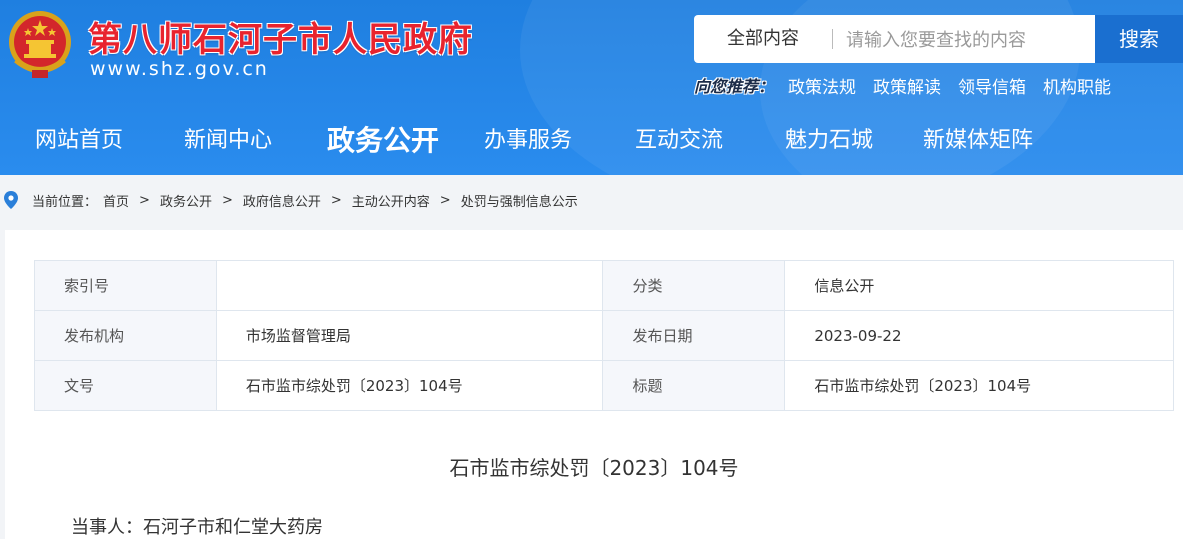 This screenshot has height=539, width=1183. Describe the element at coordinates (968, 40) in the screenshot. I see `search-input` at that location.